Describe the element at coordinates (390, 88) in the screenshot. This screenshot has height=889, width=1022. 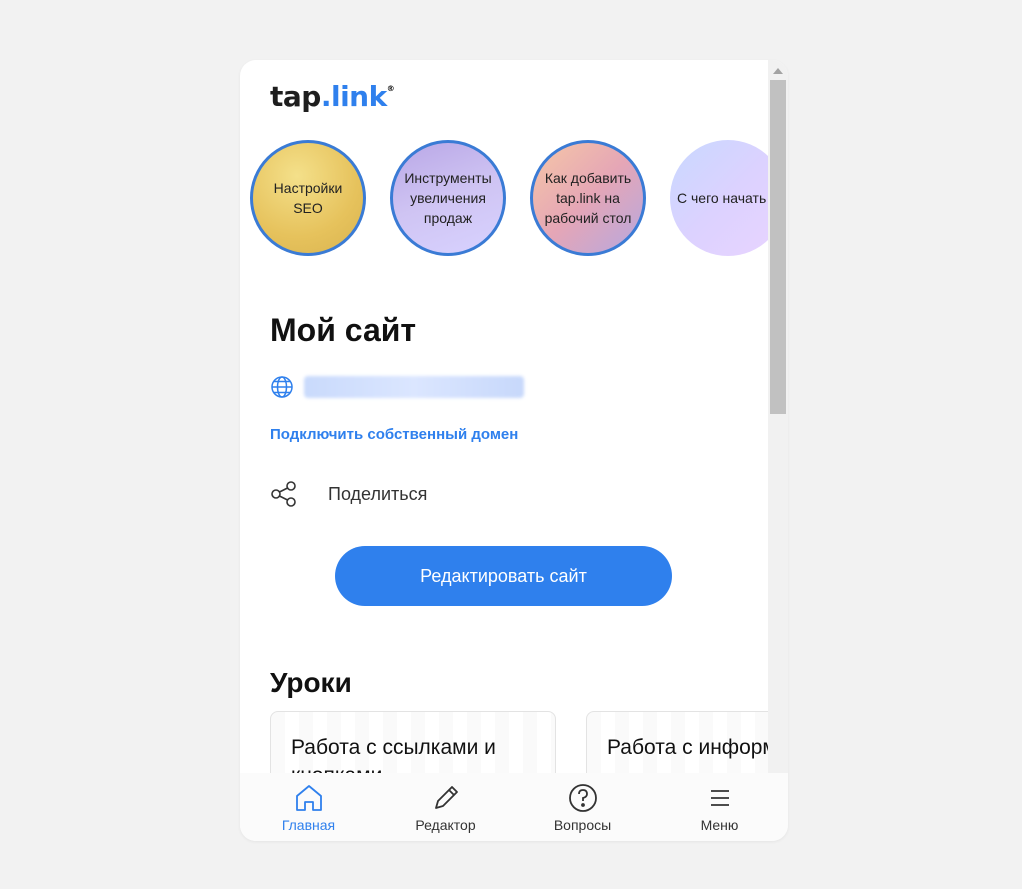
I see `logo-registered-mark: ®` at that location.